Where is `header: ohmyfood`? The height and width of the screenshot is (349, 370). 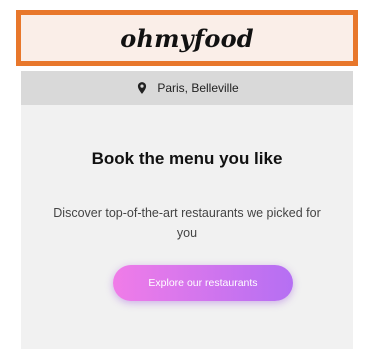
header: ohmyfood is located at coordinates (187, 38).